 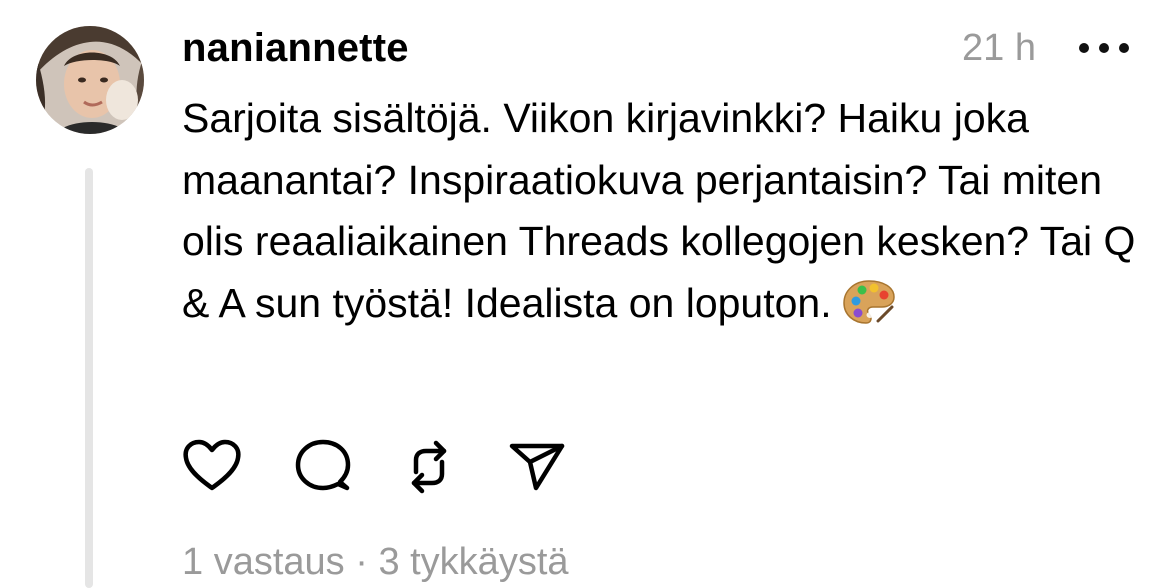 I want to click on avatar-image, so click(x=90, y=80).